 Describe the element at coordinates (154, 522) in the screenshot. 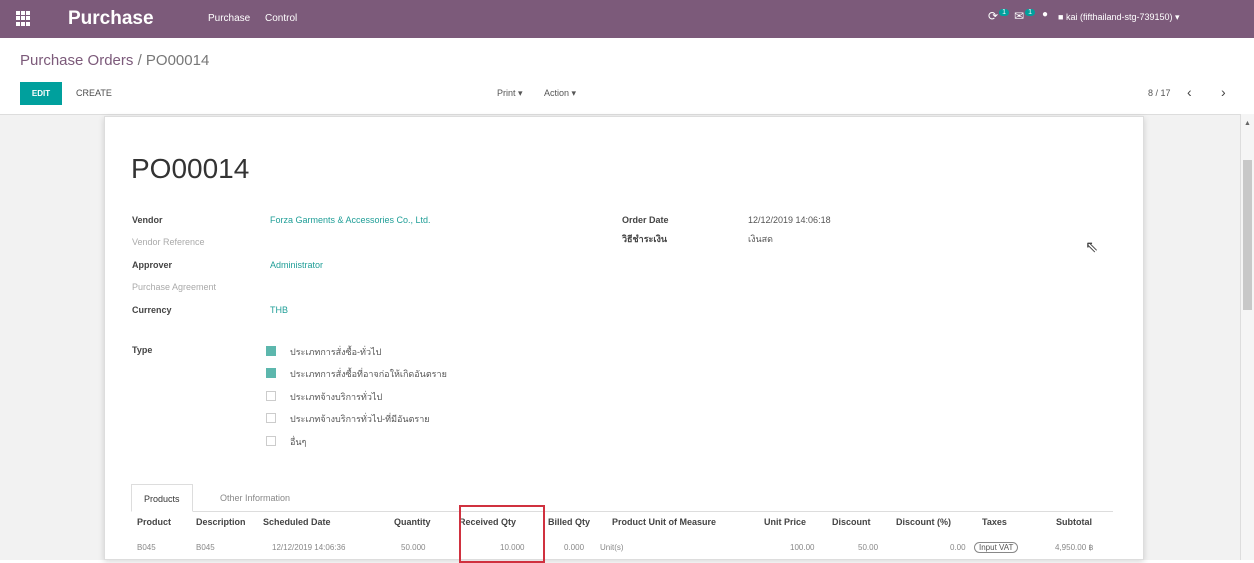

I see `column-header-product: Product` at that location.